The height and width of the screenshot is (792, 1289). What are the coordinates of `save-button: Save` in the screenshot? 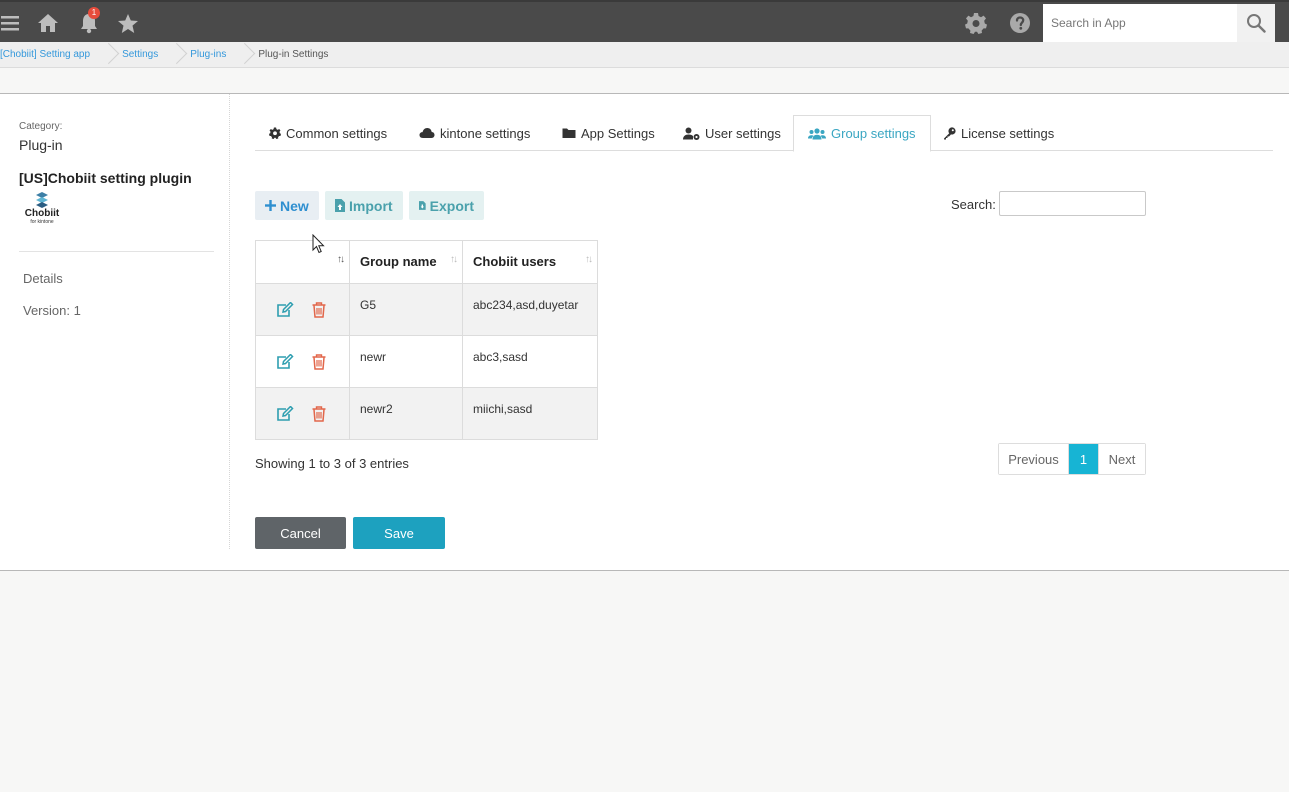 It's located at (399, 533).